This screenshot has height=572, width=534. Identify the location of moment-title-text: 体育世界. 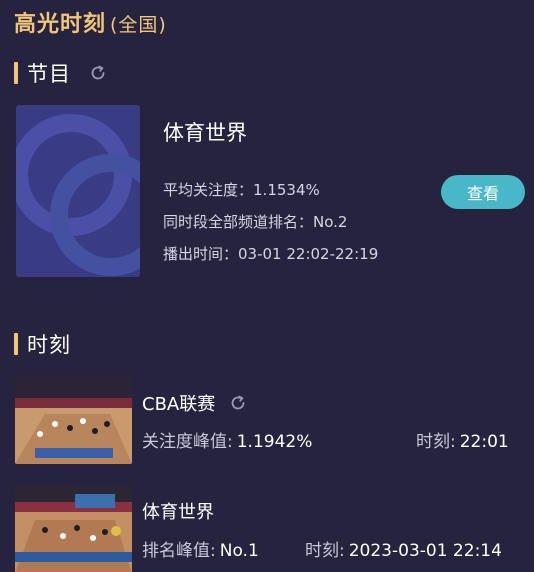
(178, 512).